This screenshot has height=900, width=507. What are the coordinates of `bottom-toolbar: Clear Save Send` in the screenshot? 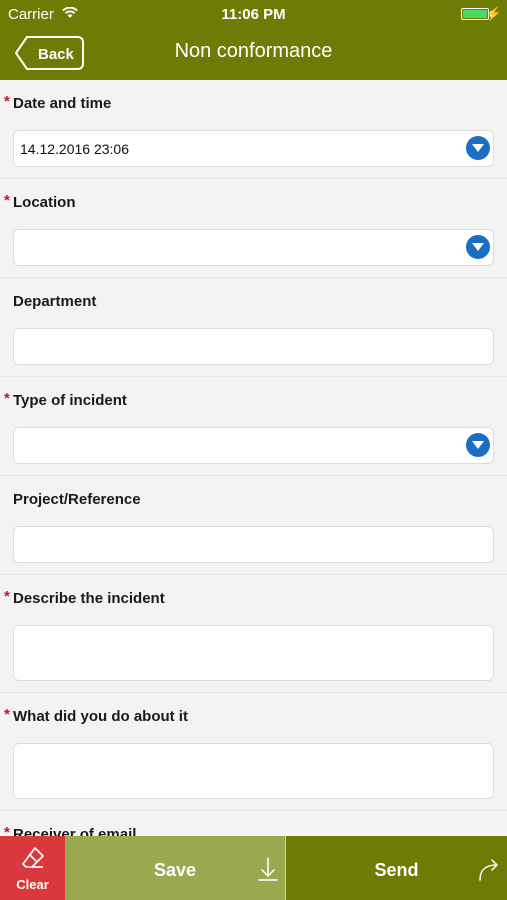 It's located at (253, 868).